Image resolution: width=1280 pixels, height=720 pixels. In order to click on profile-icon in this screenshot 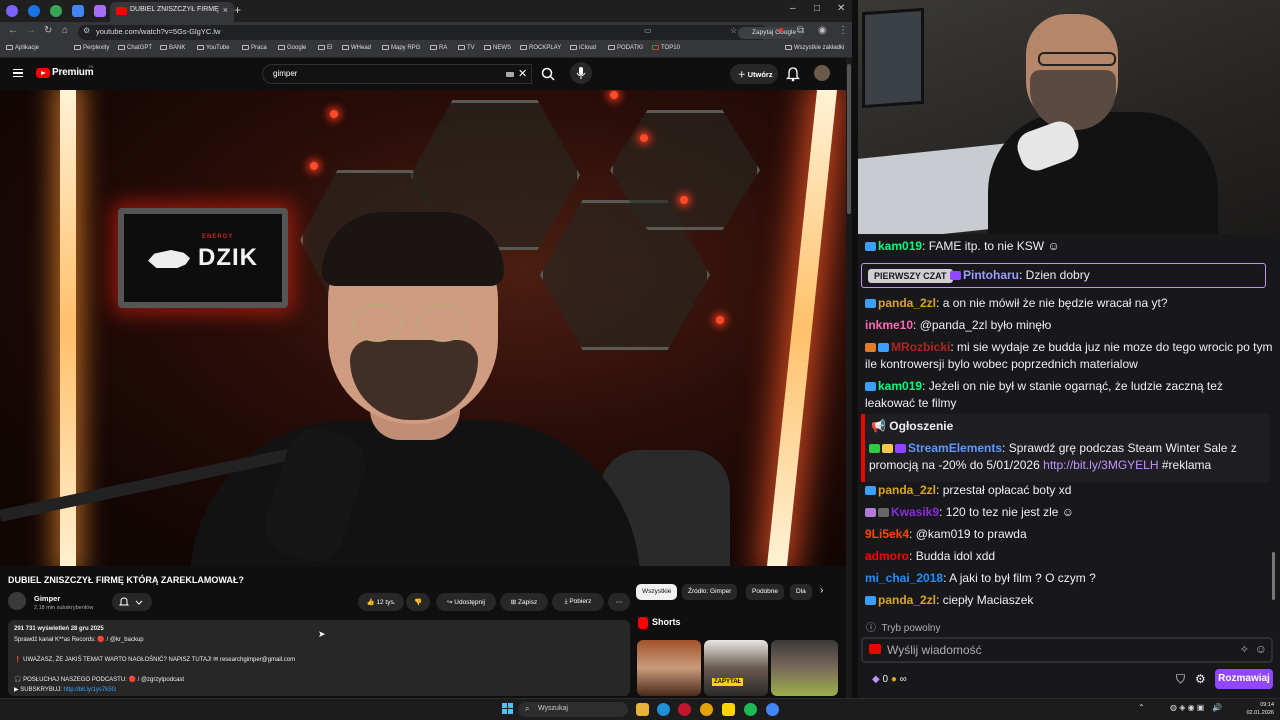, I will do `click(12, 11)`.